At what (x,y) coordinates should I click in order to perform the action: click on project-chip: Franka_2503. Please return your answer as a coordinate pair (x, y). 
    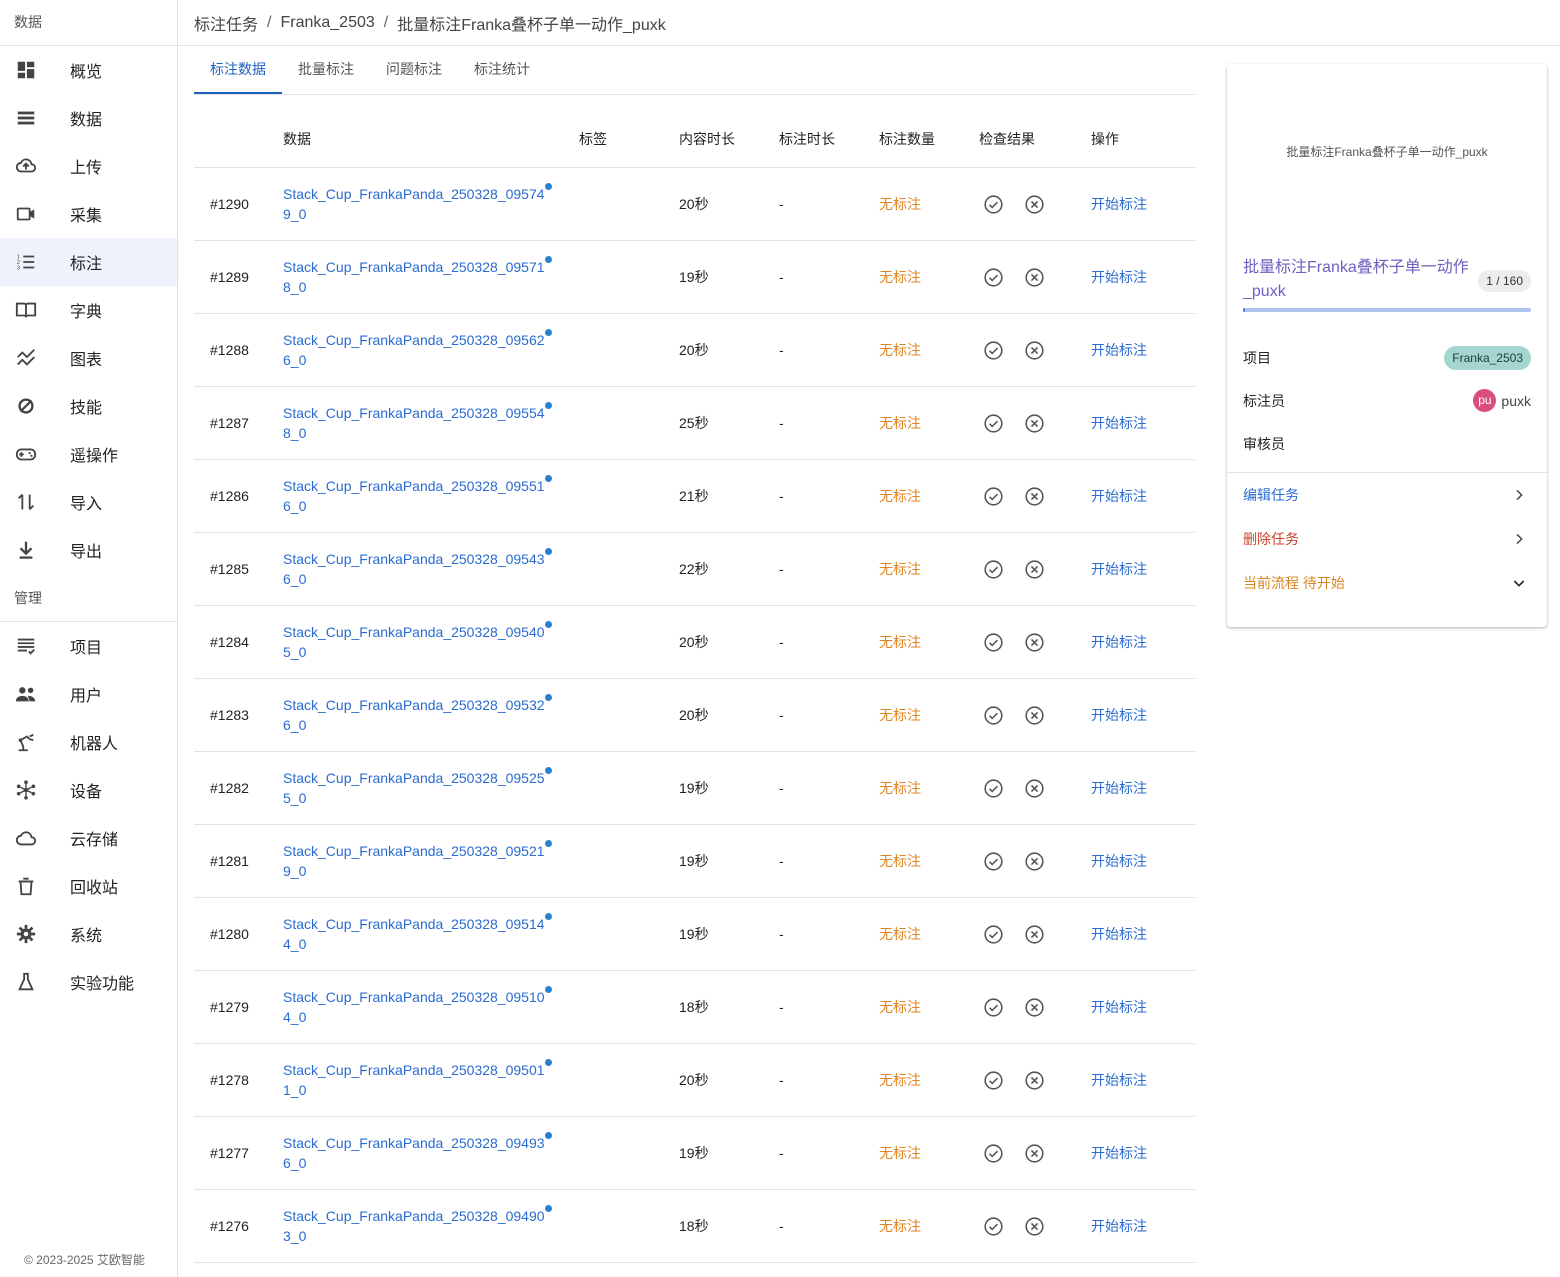
    Looking at the image, I should click on (1487, 357).